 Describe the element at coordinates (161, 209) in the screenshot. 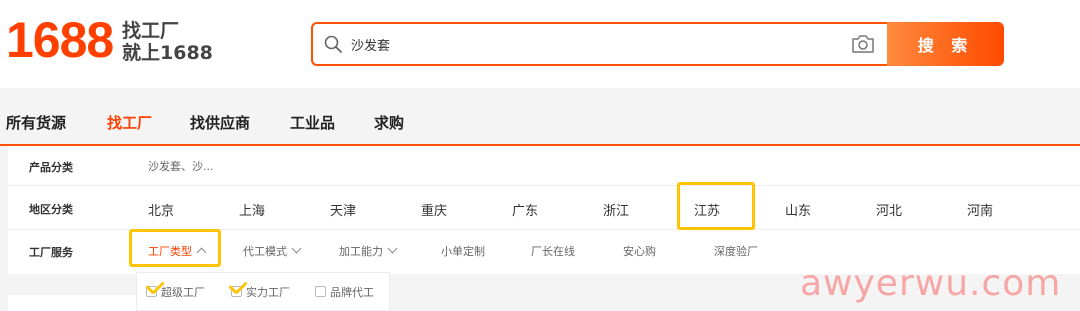

I see `region-item-beijing: 北京` at that location.